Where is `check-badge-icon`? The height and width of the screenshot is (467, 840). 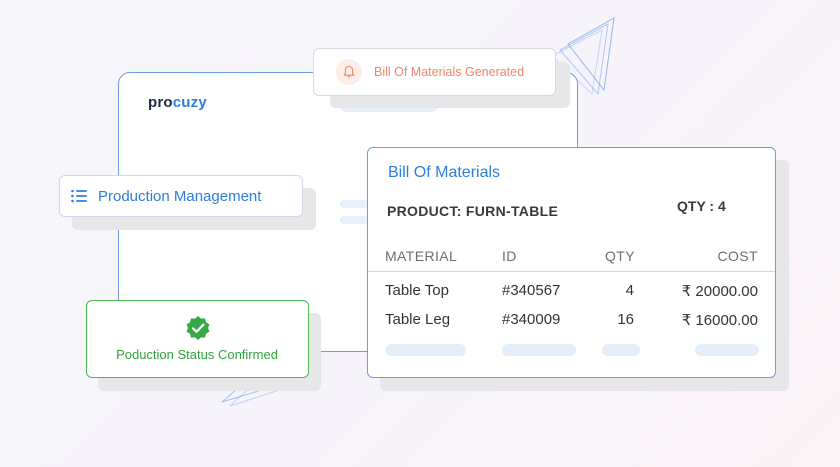
check-badge-icon is located at coordinates (198, 328).